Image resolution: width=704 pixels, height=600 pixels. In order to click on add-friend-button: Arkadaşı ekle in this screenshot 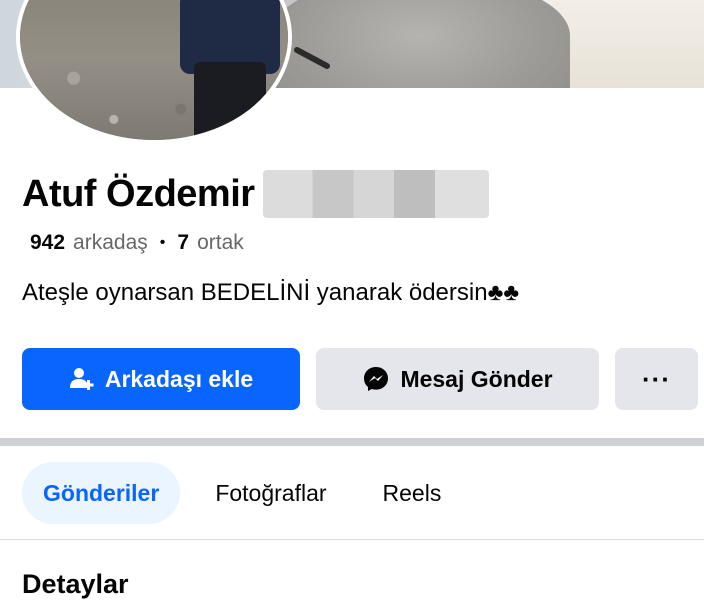, I will do `click(161, 379)`.